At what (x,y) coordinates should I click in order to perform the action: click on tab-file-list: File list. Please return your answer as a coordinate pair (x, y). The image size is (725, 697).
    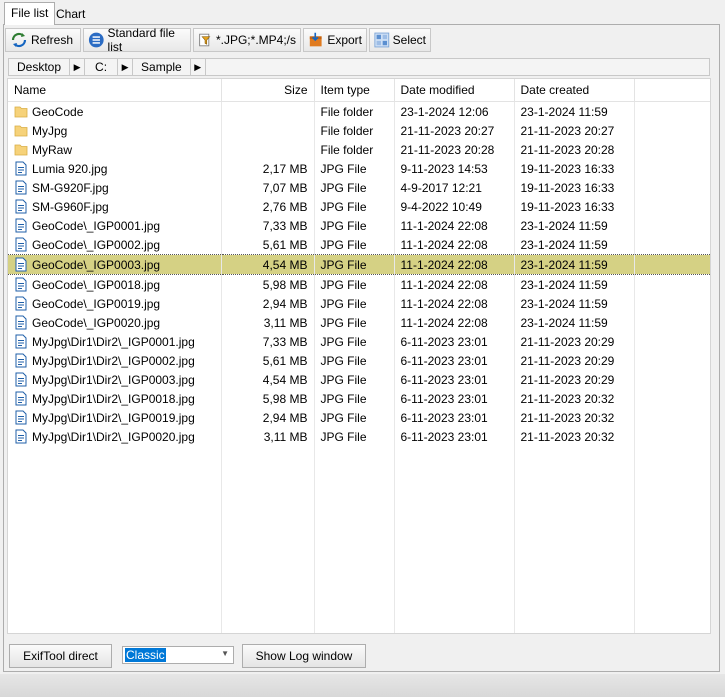
    Looking at the image, I should click on (30, 13).